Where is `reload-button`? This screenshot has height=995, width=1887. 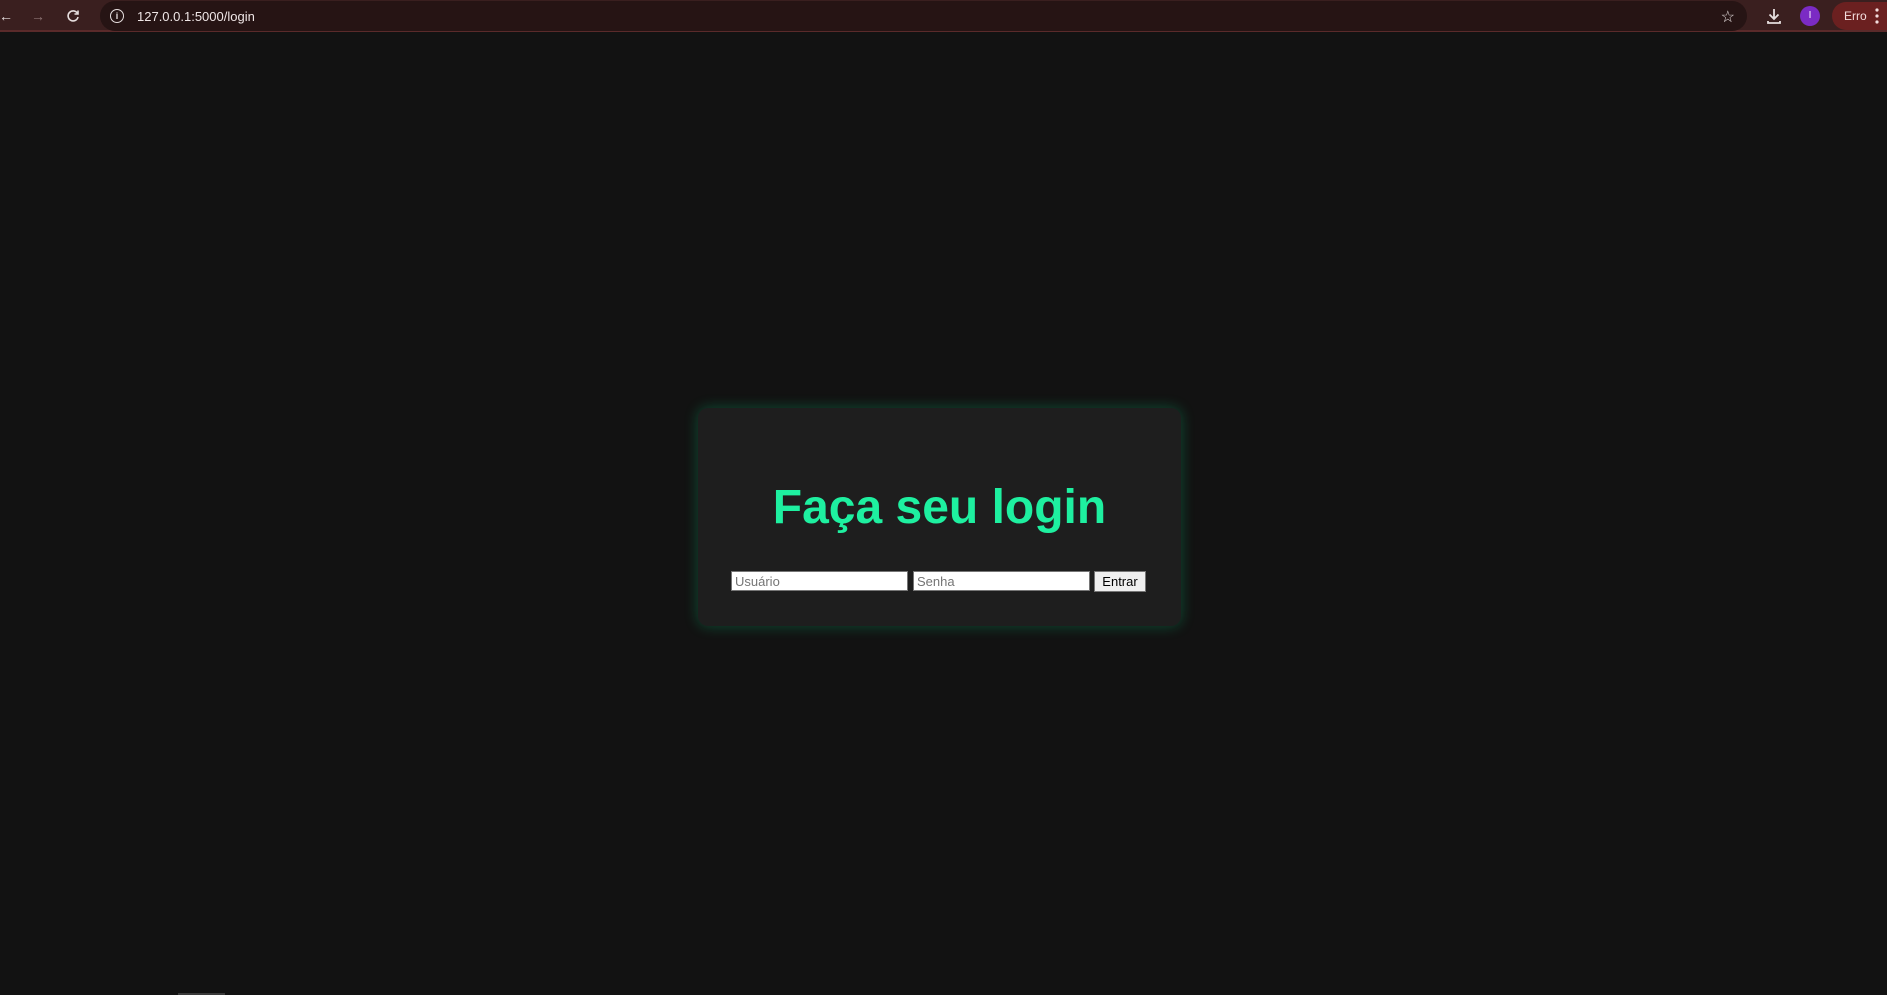
reload-button is located at coordinates (73, 16).